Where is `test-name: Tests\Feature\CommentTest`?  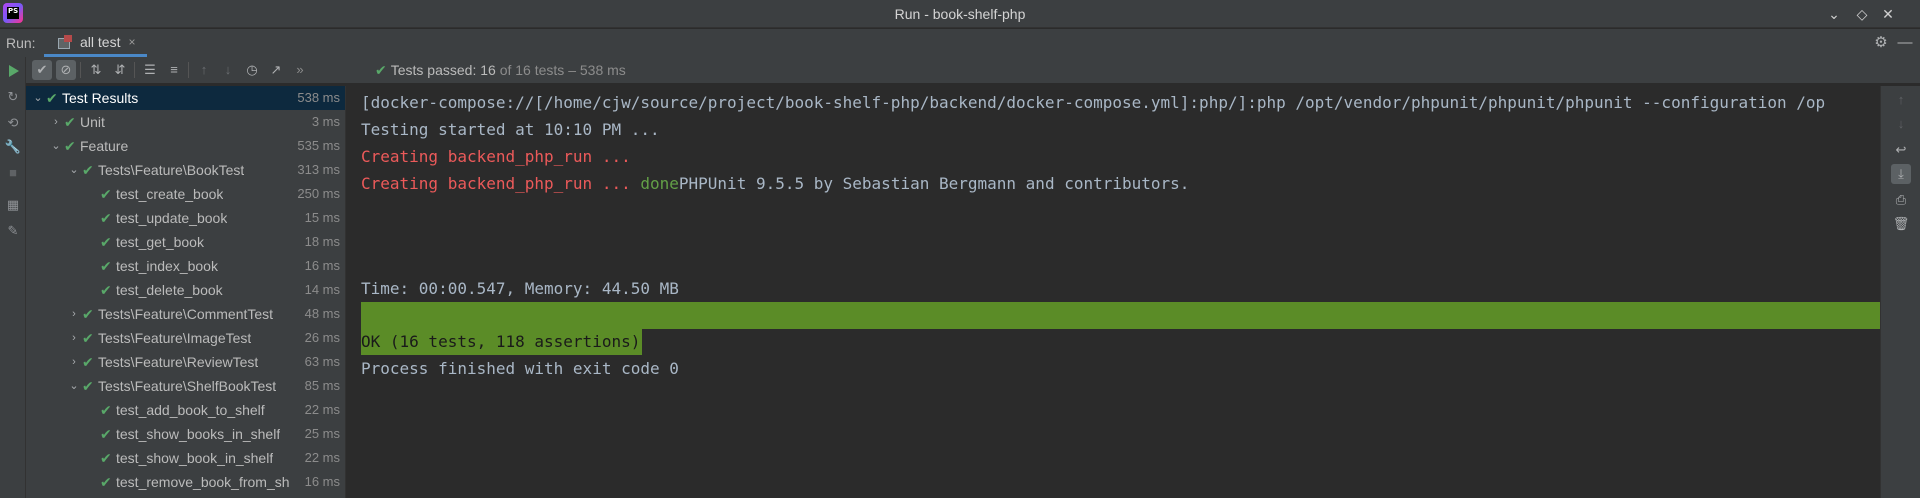
test-name: Tests\Feature\CommentTest is located at coordinates (186, 314).